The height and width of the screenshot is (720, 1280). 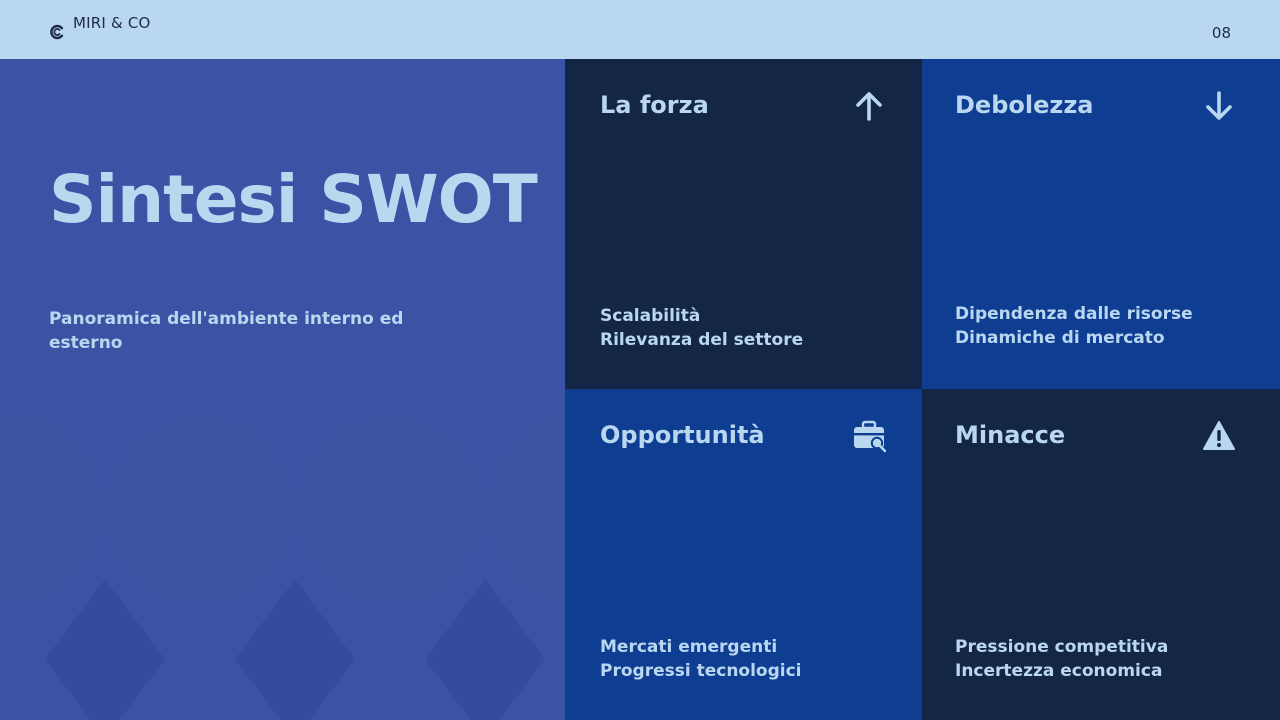 What do you see at coordinates (1010, 435) in the screenshot?
I see `threat-title: Minacce` at bounding box center [1010, 435].